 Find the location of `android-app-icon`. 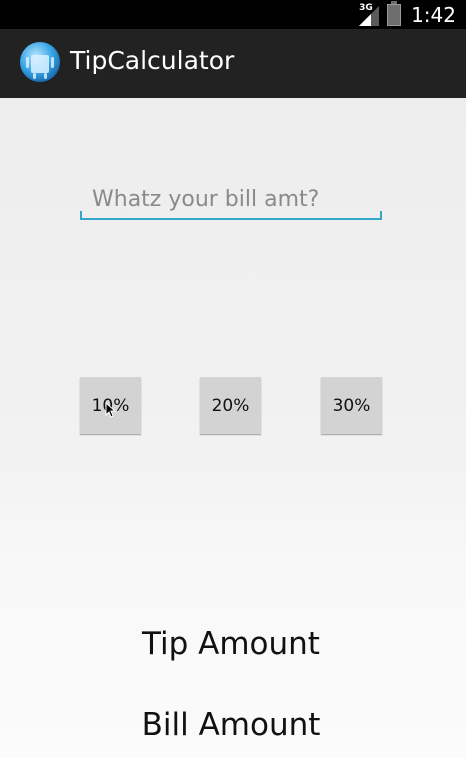

android-app-icon is located at coordinates (40, 62).